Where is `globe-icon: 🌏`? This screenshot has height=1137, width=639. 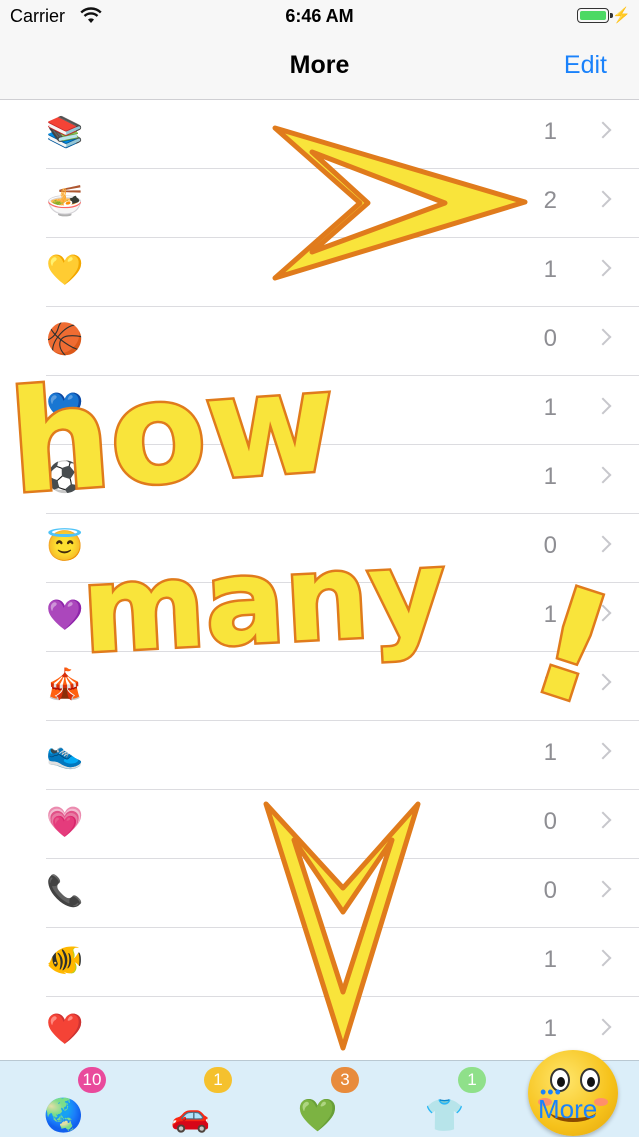
globe-icon: 🌏 is located at coordinates (63, 1115).